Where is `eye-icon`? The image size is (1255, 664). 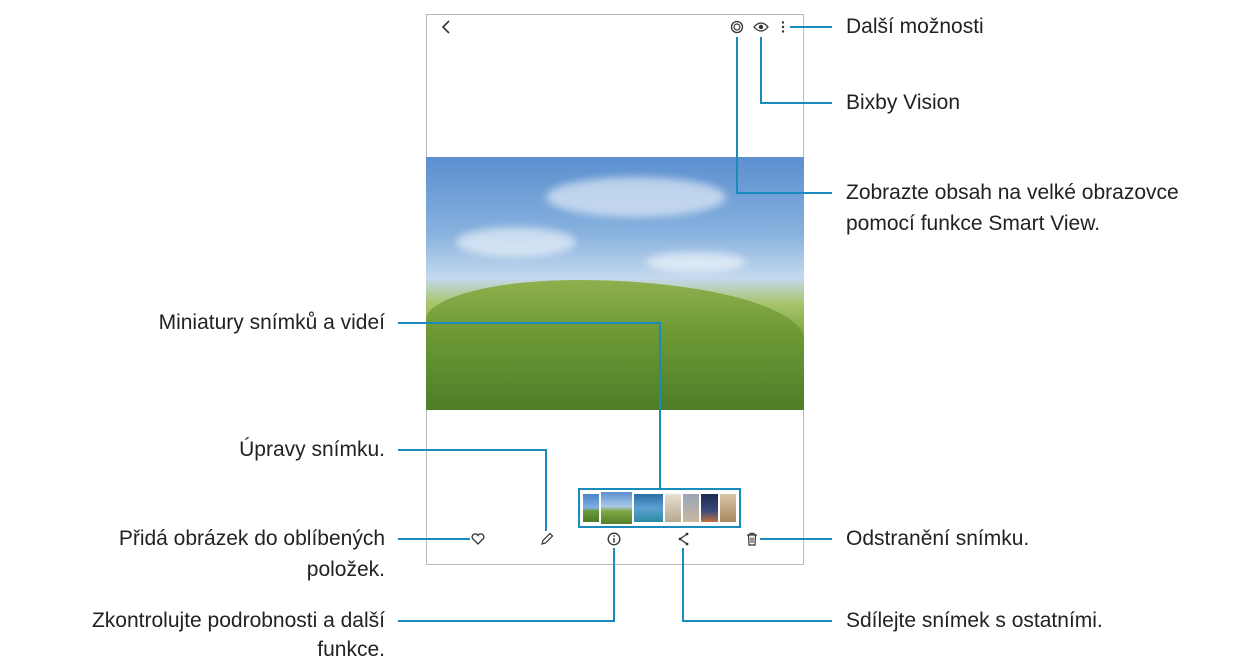
eye-icon is located at coordinates (761, 27).